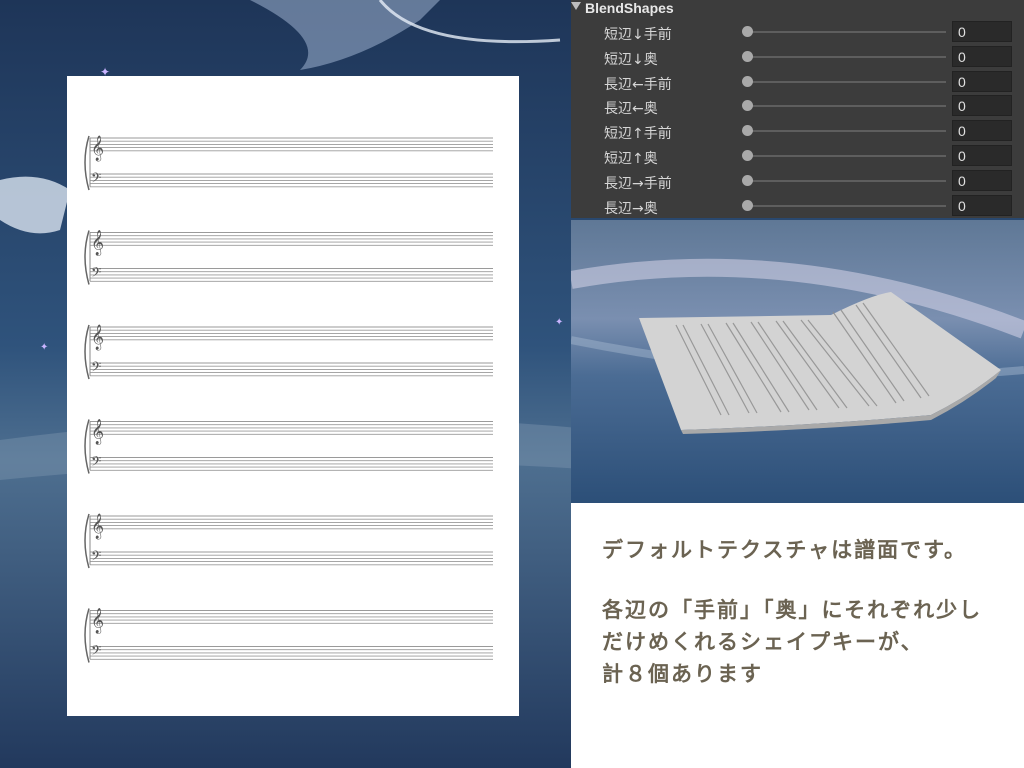 The height and width of the screenshot is (768, 1024). What do you see at coordinates (629, 8) in the screenshot?
I see `blendshapes-title: BlendShapes` at bounding box center [629, 8].